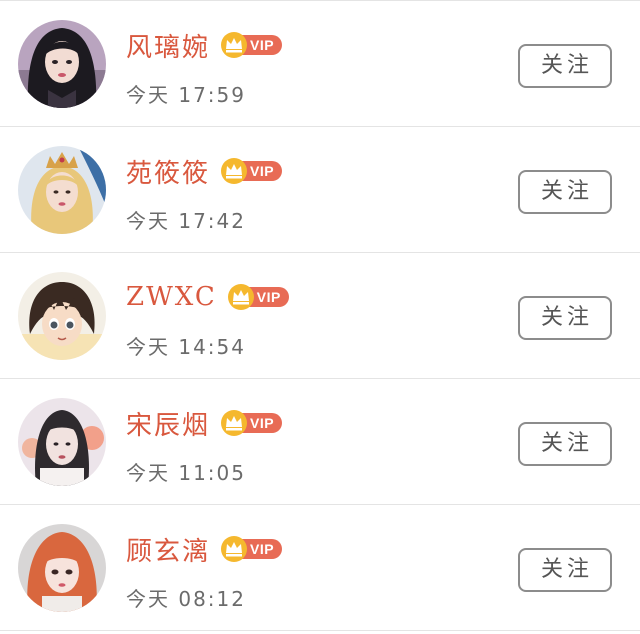  What do you see at coordinates (186, 599) in the screenshot?
I see `timestamp: 今天 08:12` at bounding box center [186, 599].